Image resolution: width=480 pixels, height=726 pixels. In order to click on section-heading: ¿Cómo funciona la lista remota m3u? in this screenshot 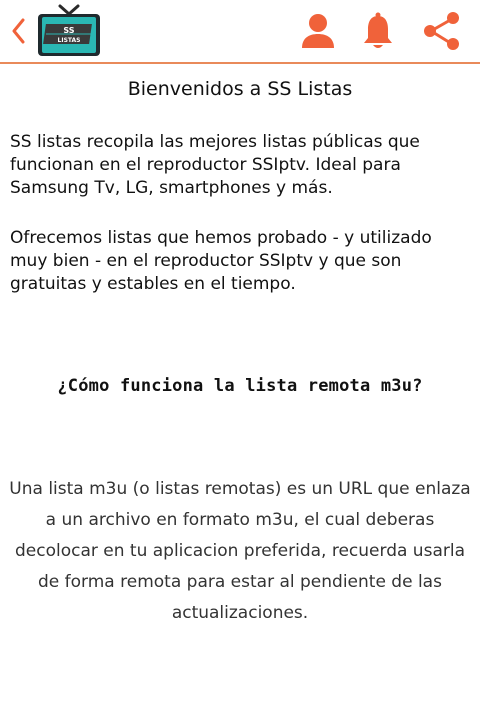, I will do `click(240, 386)`.